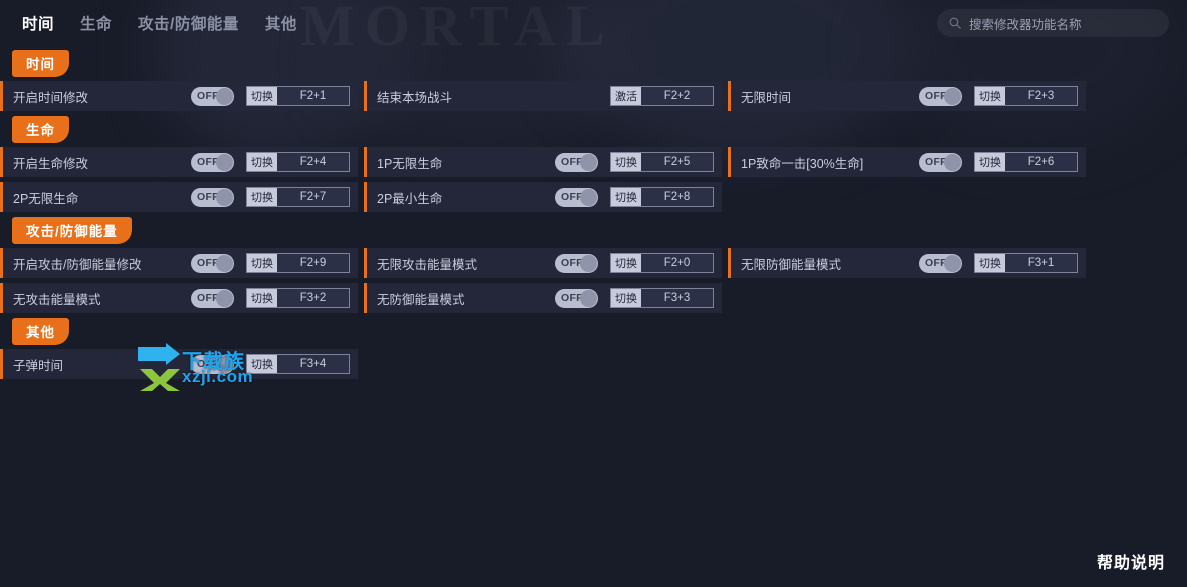  What do you see at coordinates (40, 129) in the screenshot?
I see `section-badge: 生命` at bounding box center [40, 129].